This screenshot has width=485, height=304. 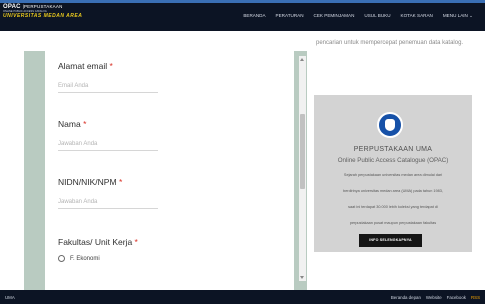 I want to click on footer-links: Beranda depan Website Facebook RSS, so click(x=435, y=297).